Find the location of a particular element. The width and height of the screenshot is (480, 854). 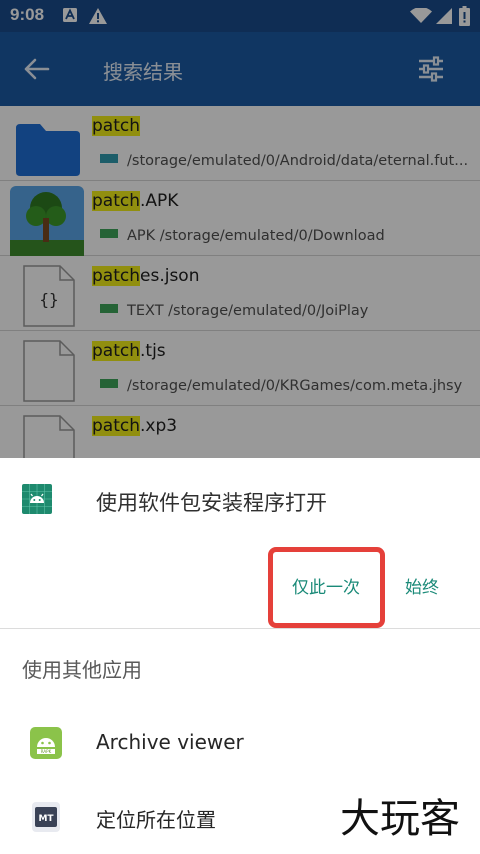

just-once-button: 仅此一次 is located at coordinates (326, 588).